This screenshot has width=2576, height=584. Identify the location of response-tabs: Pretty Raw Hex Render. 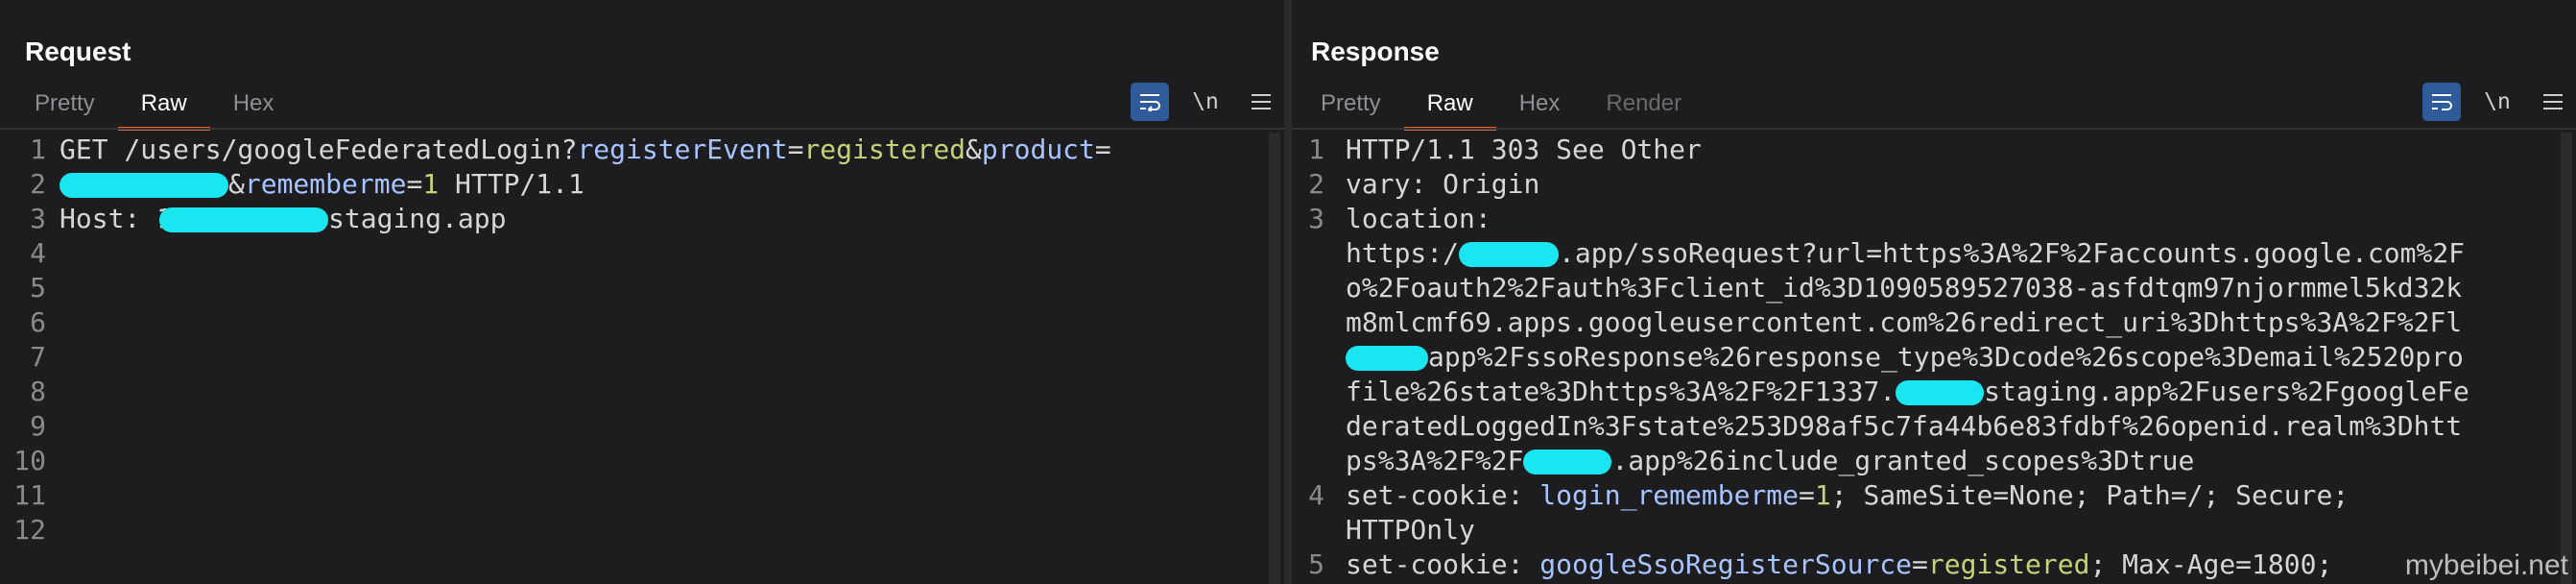
(1501, 107).